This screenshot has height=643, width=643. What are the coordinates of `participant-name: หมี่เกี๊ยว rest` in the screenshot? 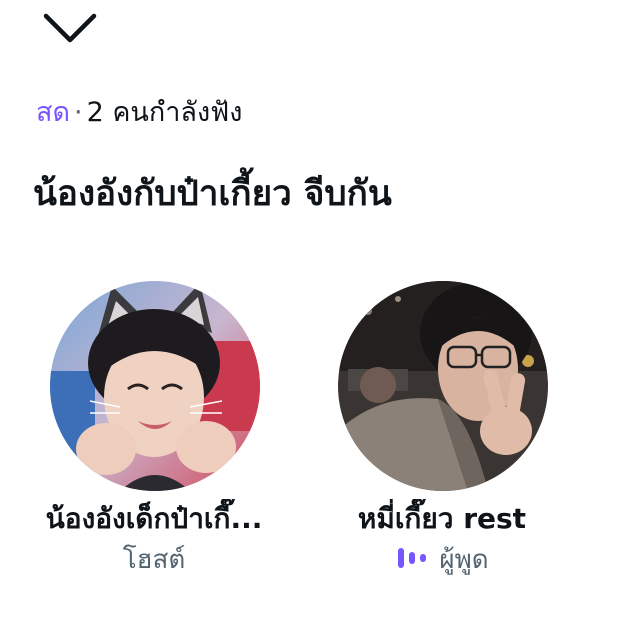 It's located at (442, 518).